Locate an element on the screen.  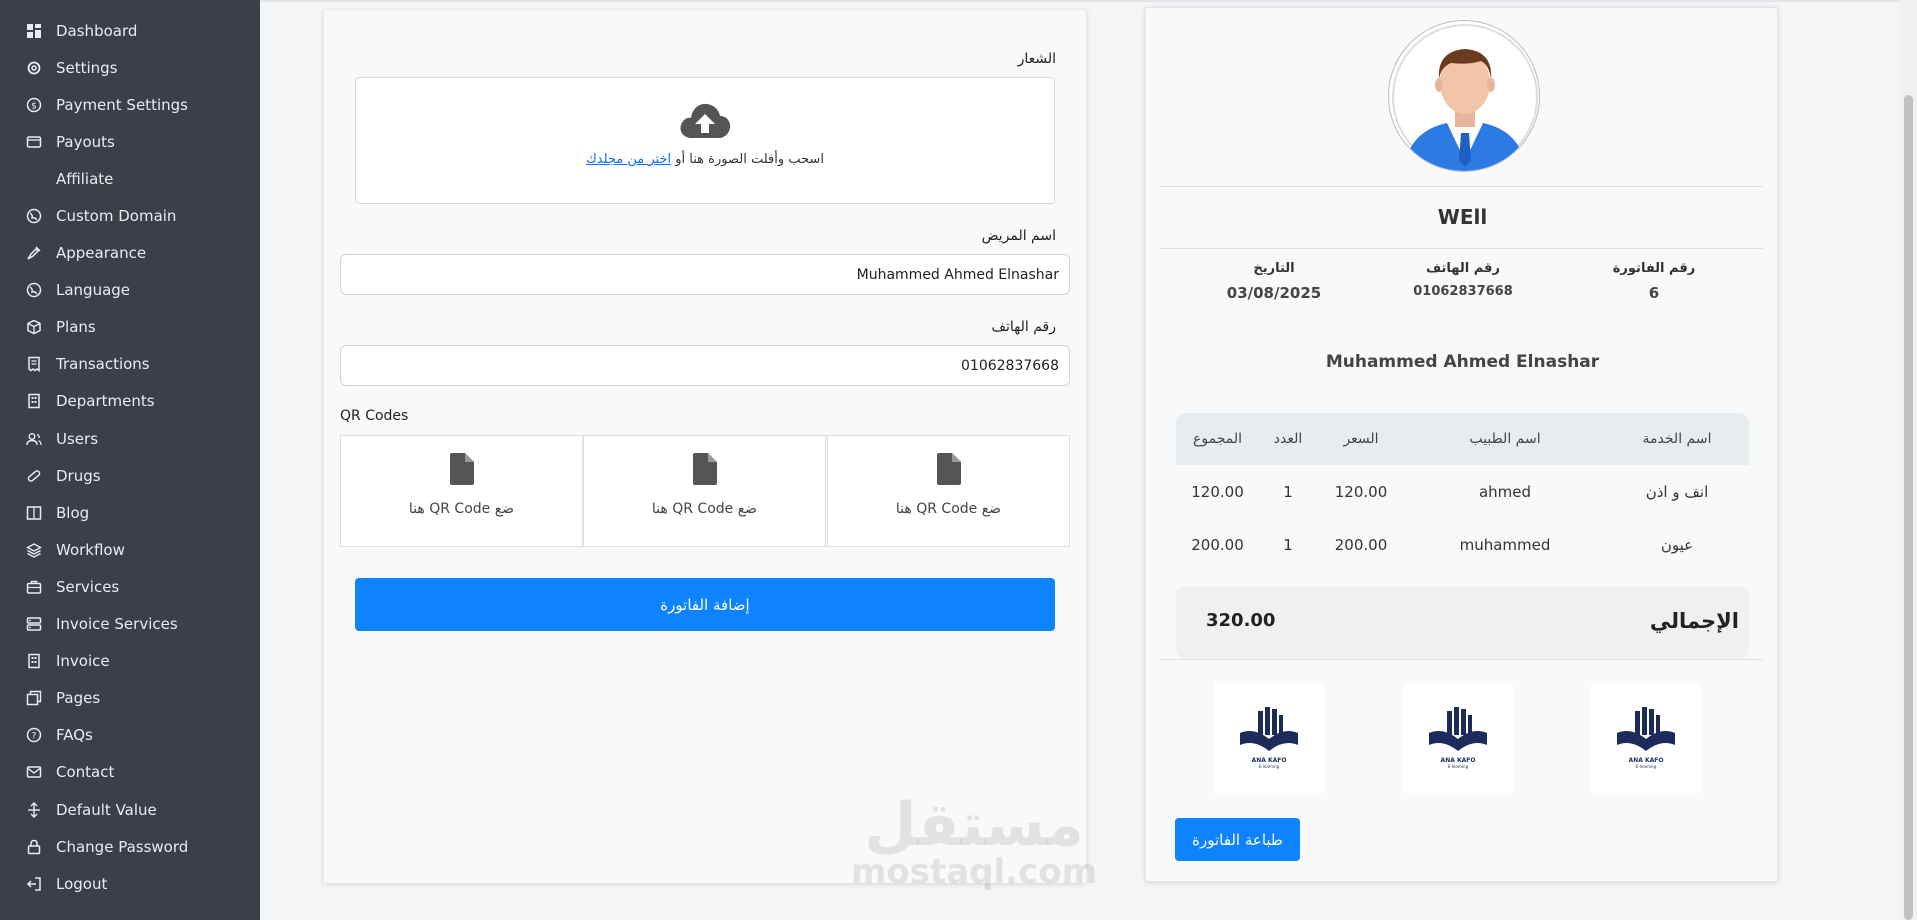
sidebar-item-appearance: Appearance is located at coordinates (130, 253).